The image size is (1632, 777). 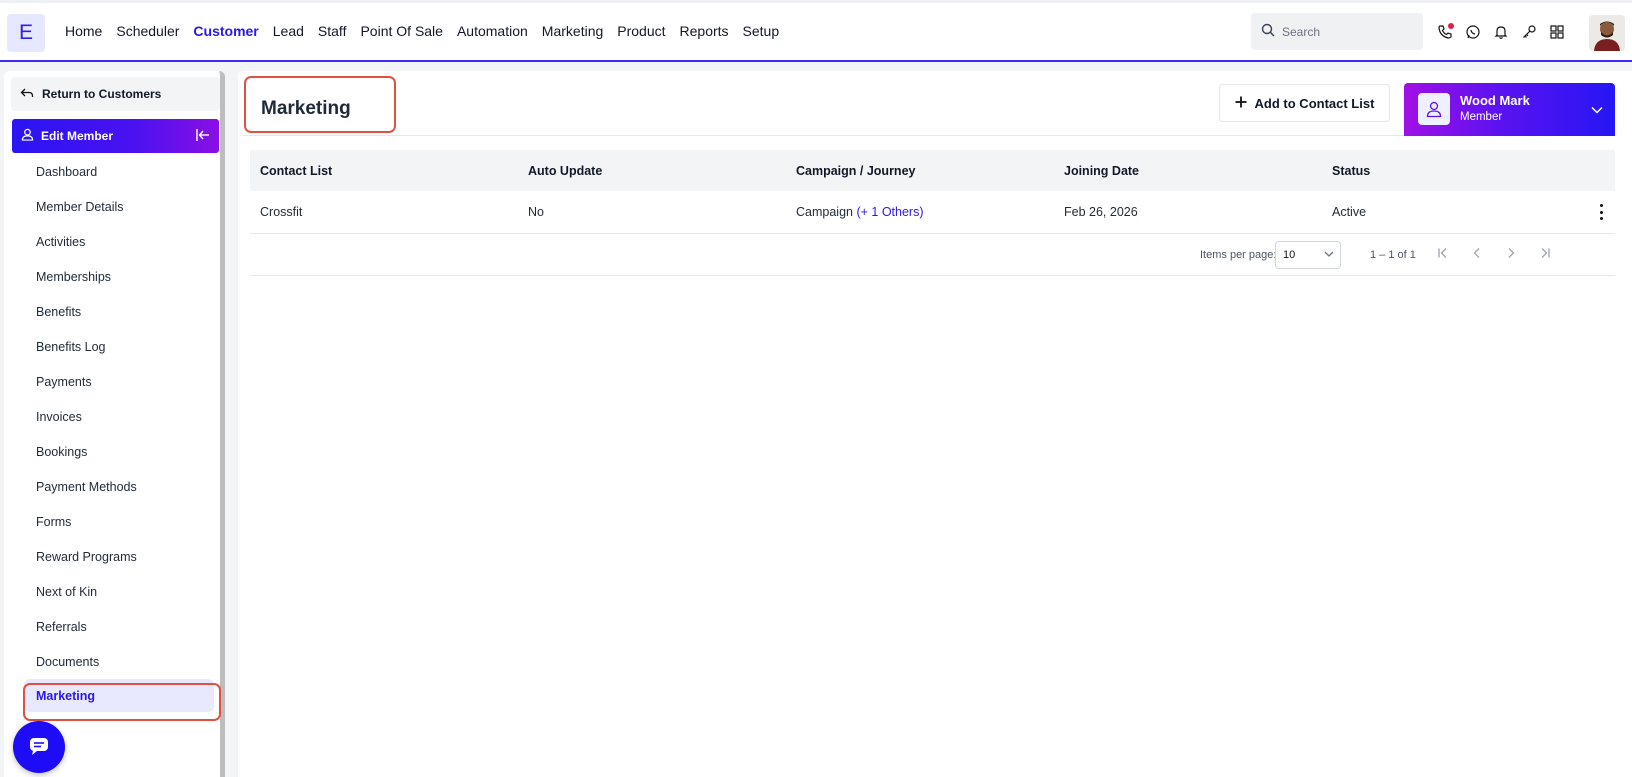 I want to click on chat-icon, so click(x=39, y=747).